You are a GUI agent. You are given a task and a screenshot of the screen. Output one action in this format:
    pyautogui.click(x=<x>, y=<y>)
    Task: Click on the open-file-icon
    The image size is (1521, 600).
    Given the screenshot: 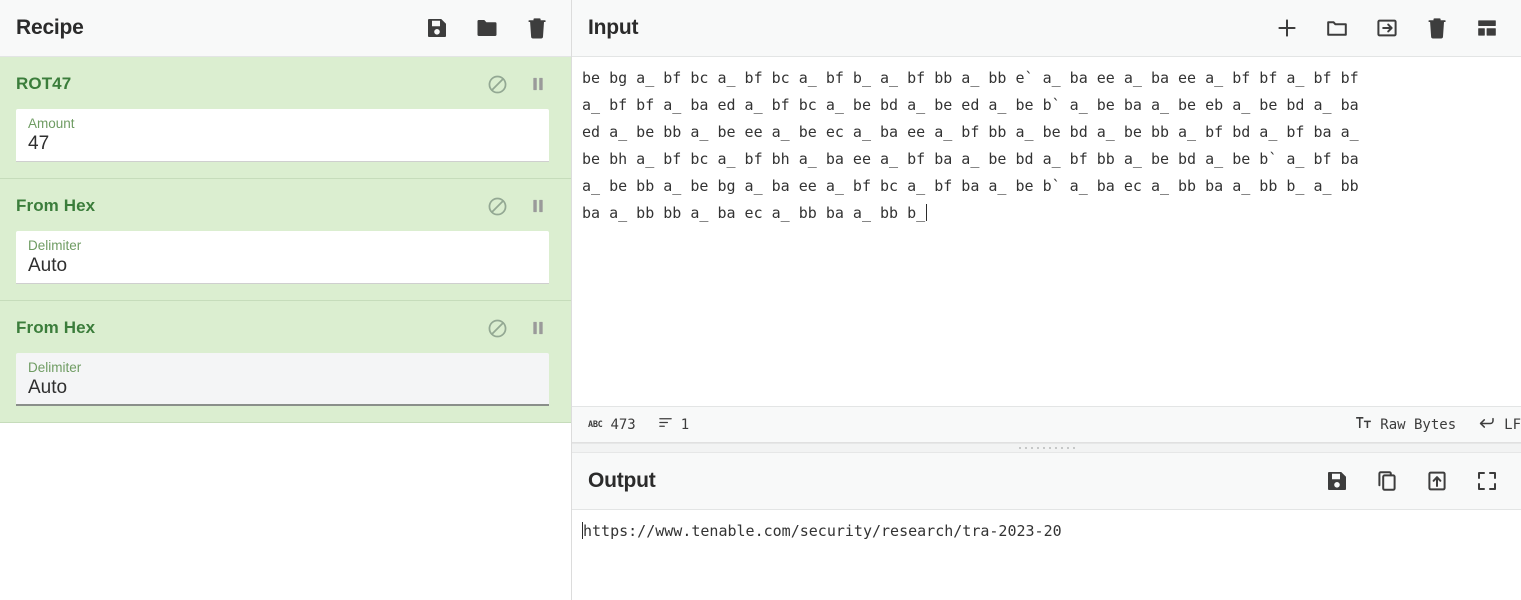 What is the action you would take?
    pyautogui.click(x=1387, y=28)
    